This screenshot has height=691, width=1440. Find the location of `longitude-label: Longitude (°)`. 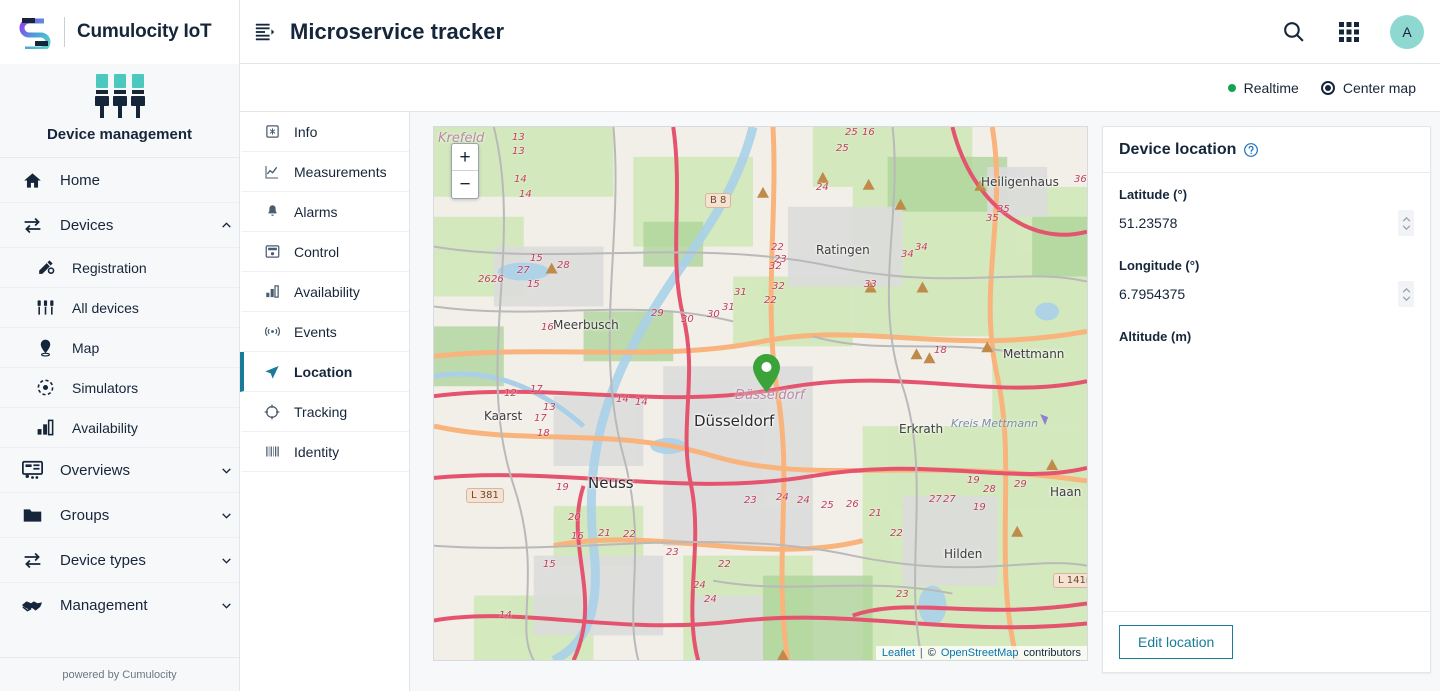

longitude-label: Longitude (°) is located at coordinates (1159, 265).